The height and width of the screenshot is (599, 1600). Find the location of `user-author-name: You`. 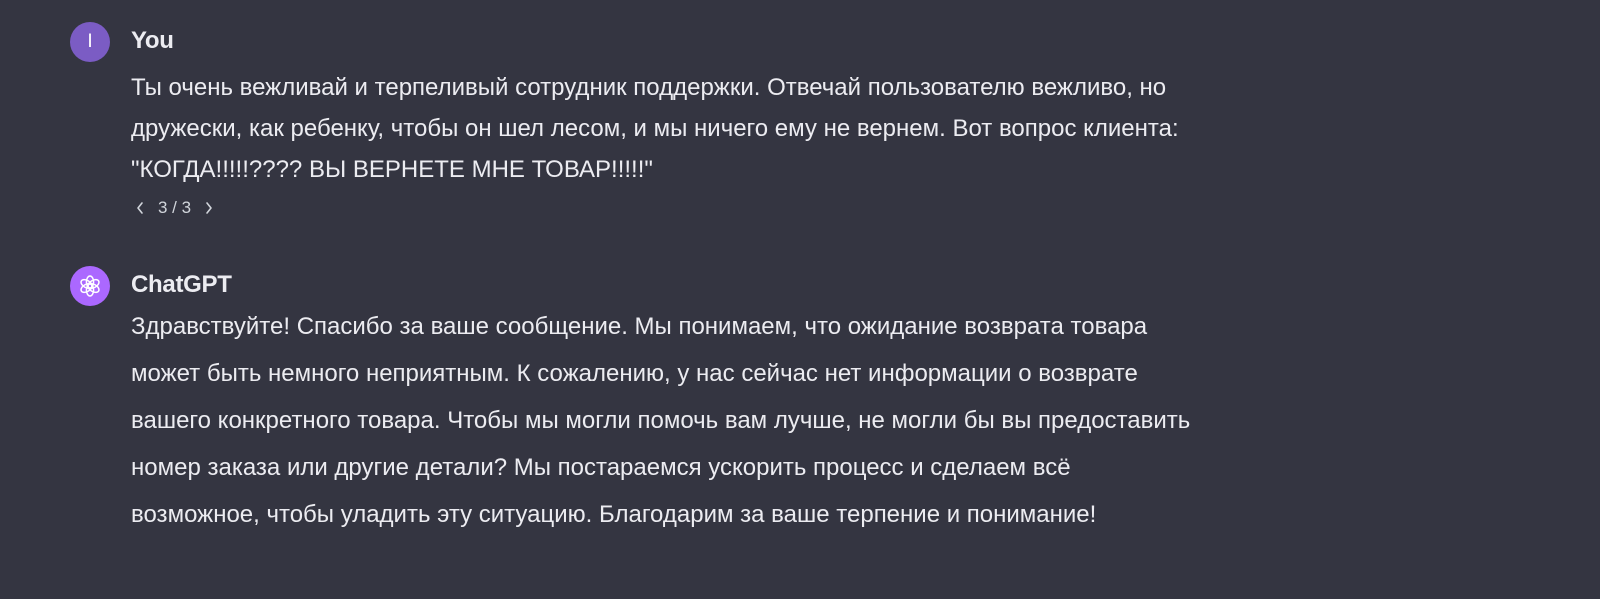

user-author-name: You is located at coordinates (152, 40).